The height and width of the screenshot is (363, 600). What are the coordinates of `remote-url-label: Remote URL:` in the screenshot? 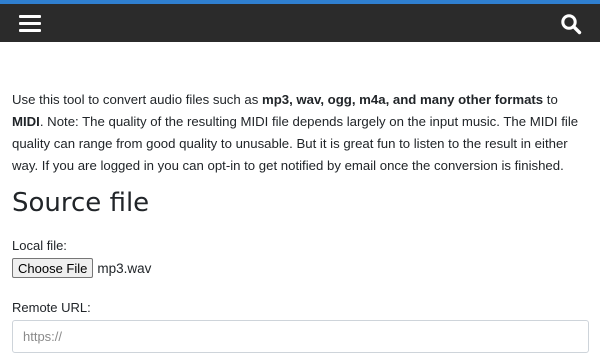 It's located at (51, 307).